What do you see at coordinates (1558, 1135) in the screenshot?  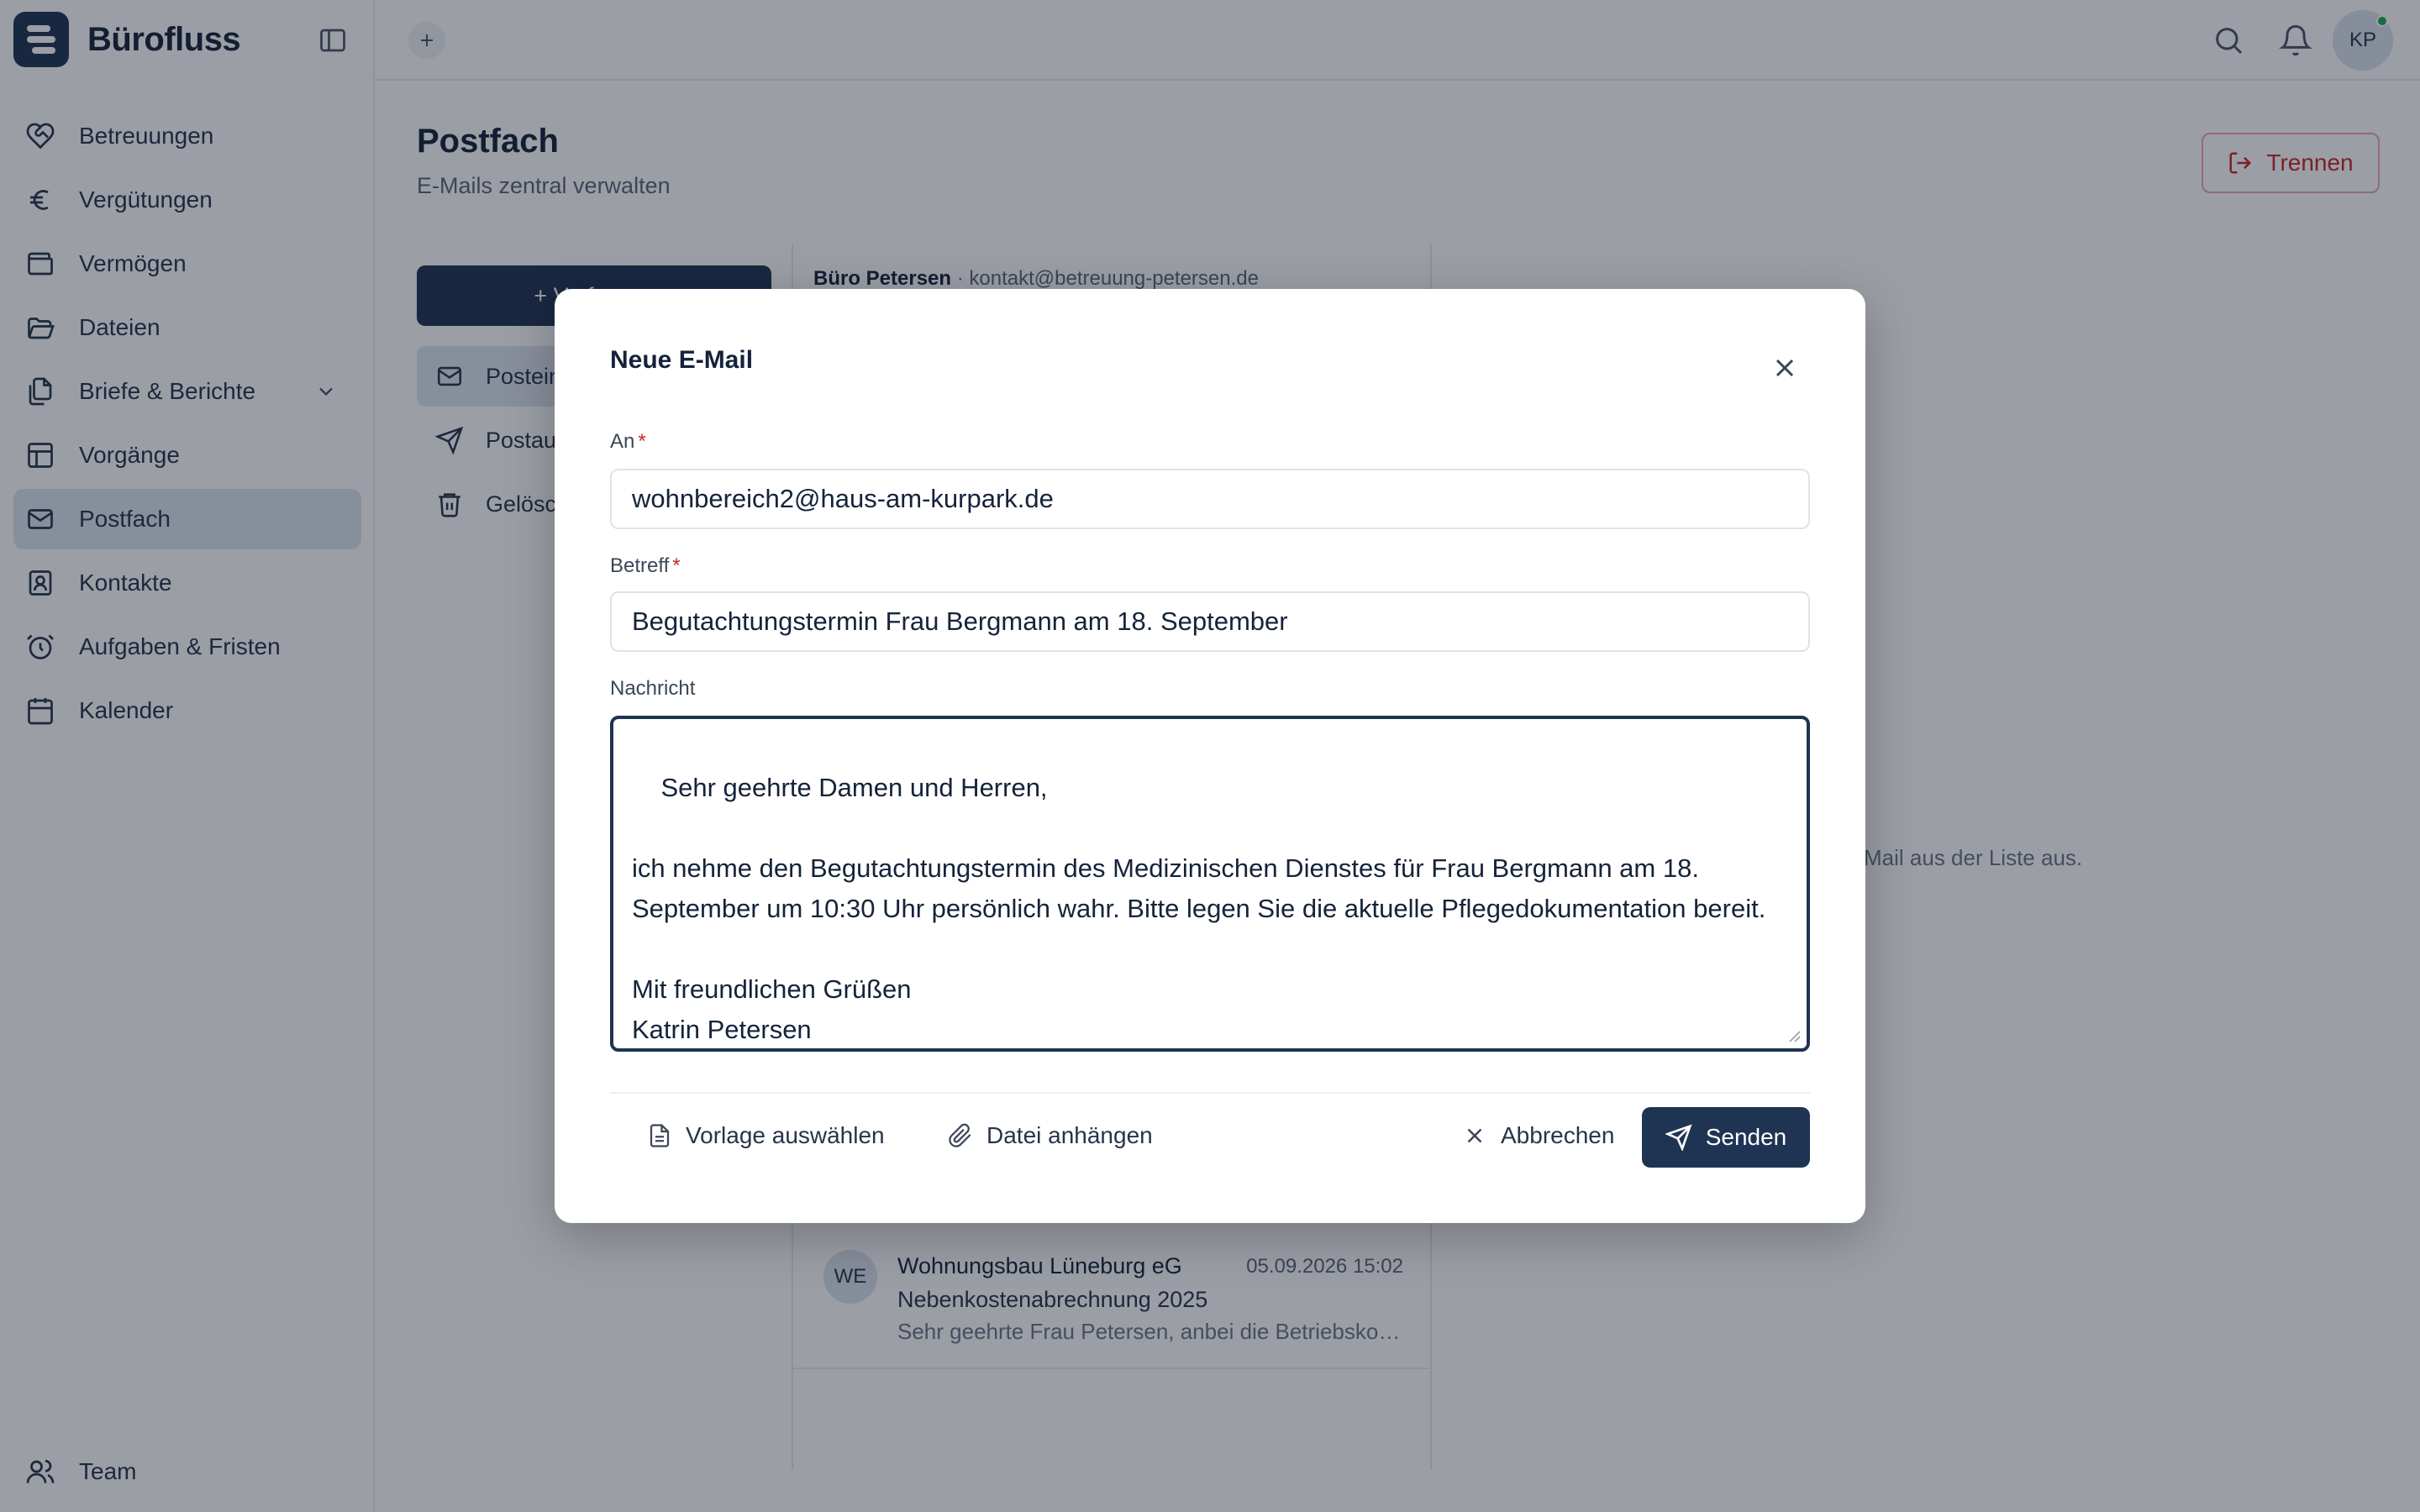 I see `cancel-label: Abbrechen` at bounding box center [1558, 1135].